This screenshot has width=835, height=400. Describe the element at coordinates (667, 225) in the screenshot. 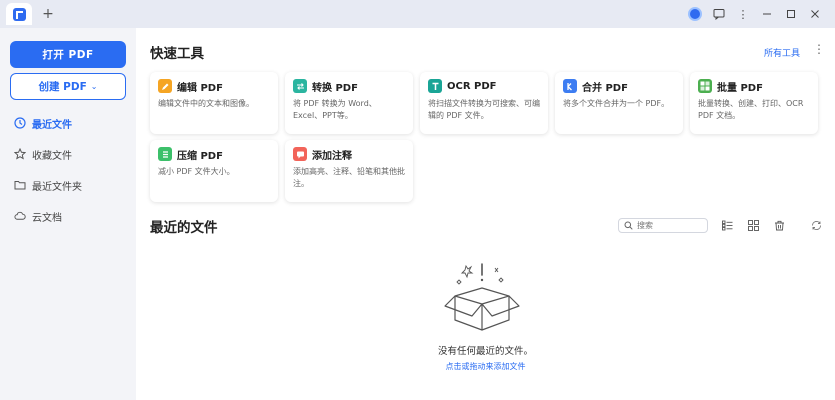

I see `search-input` at that location.